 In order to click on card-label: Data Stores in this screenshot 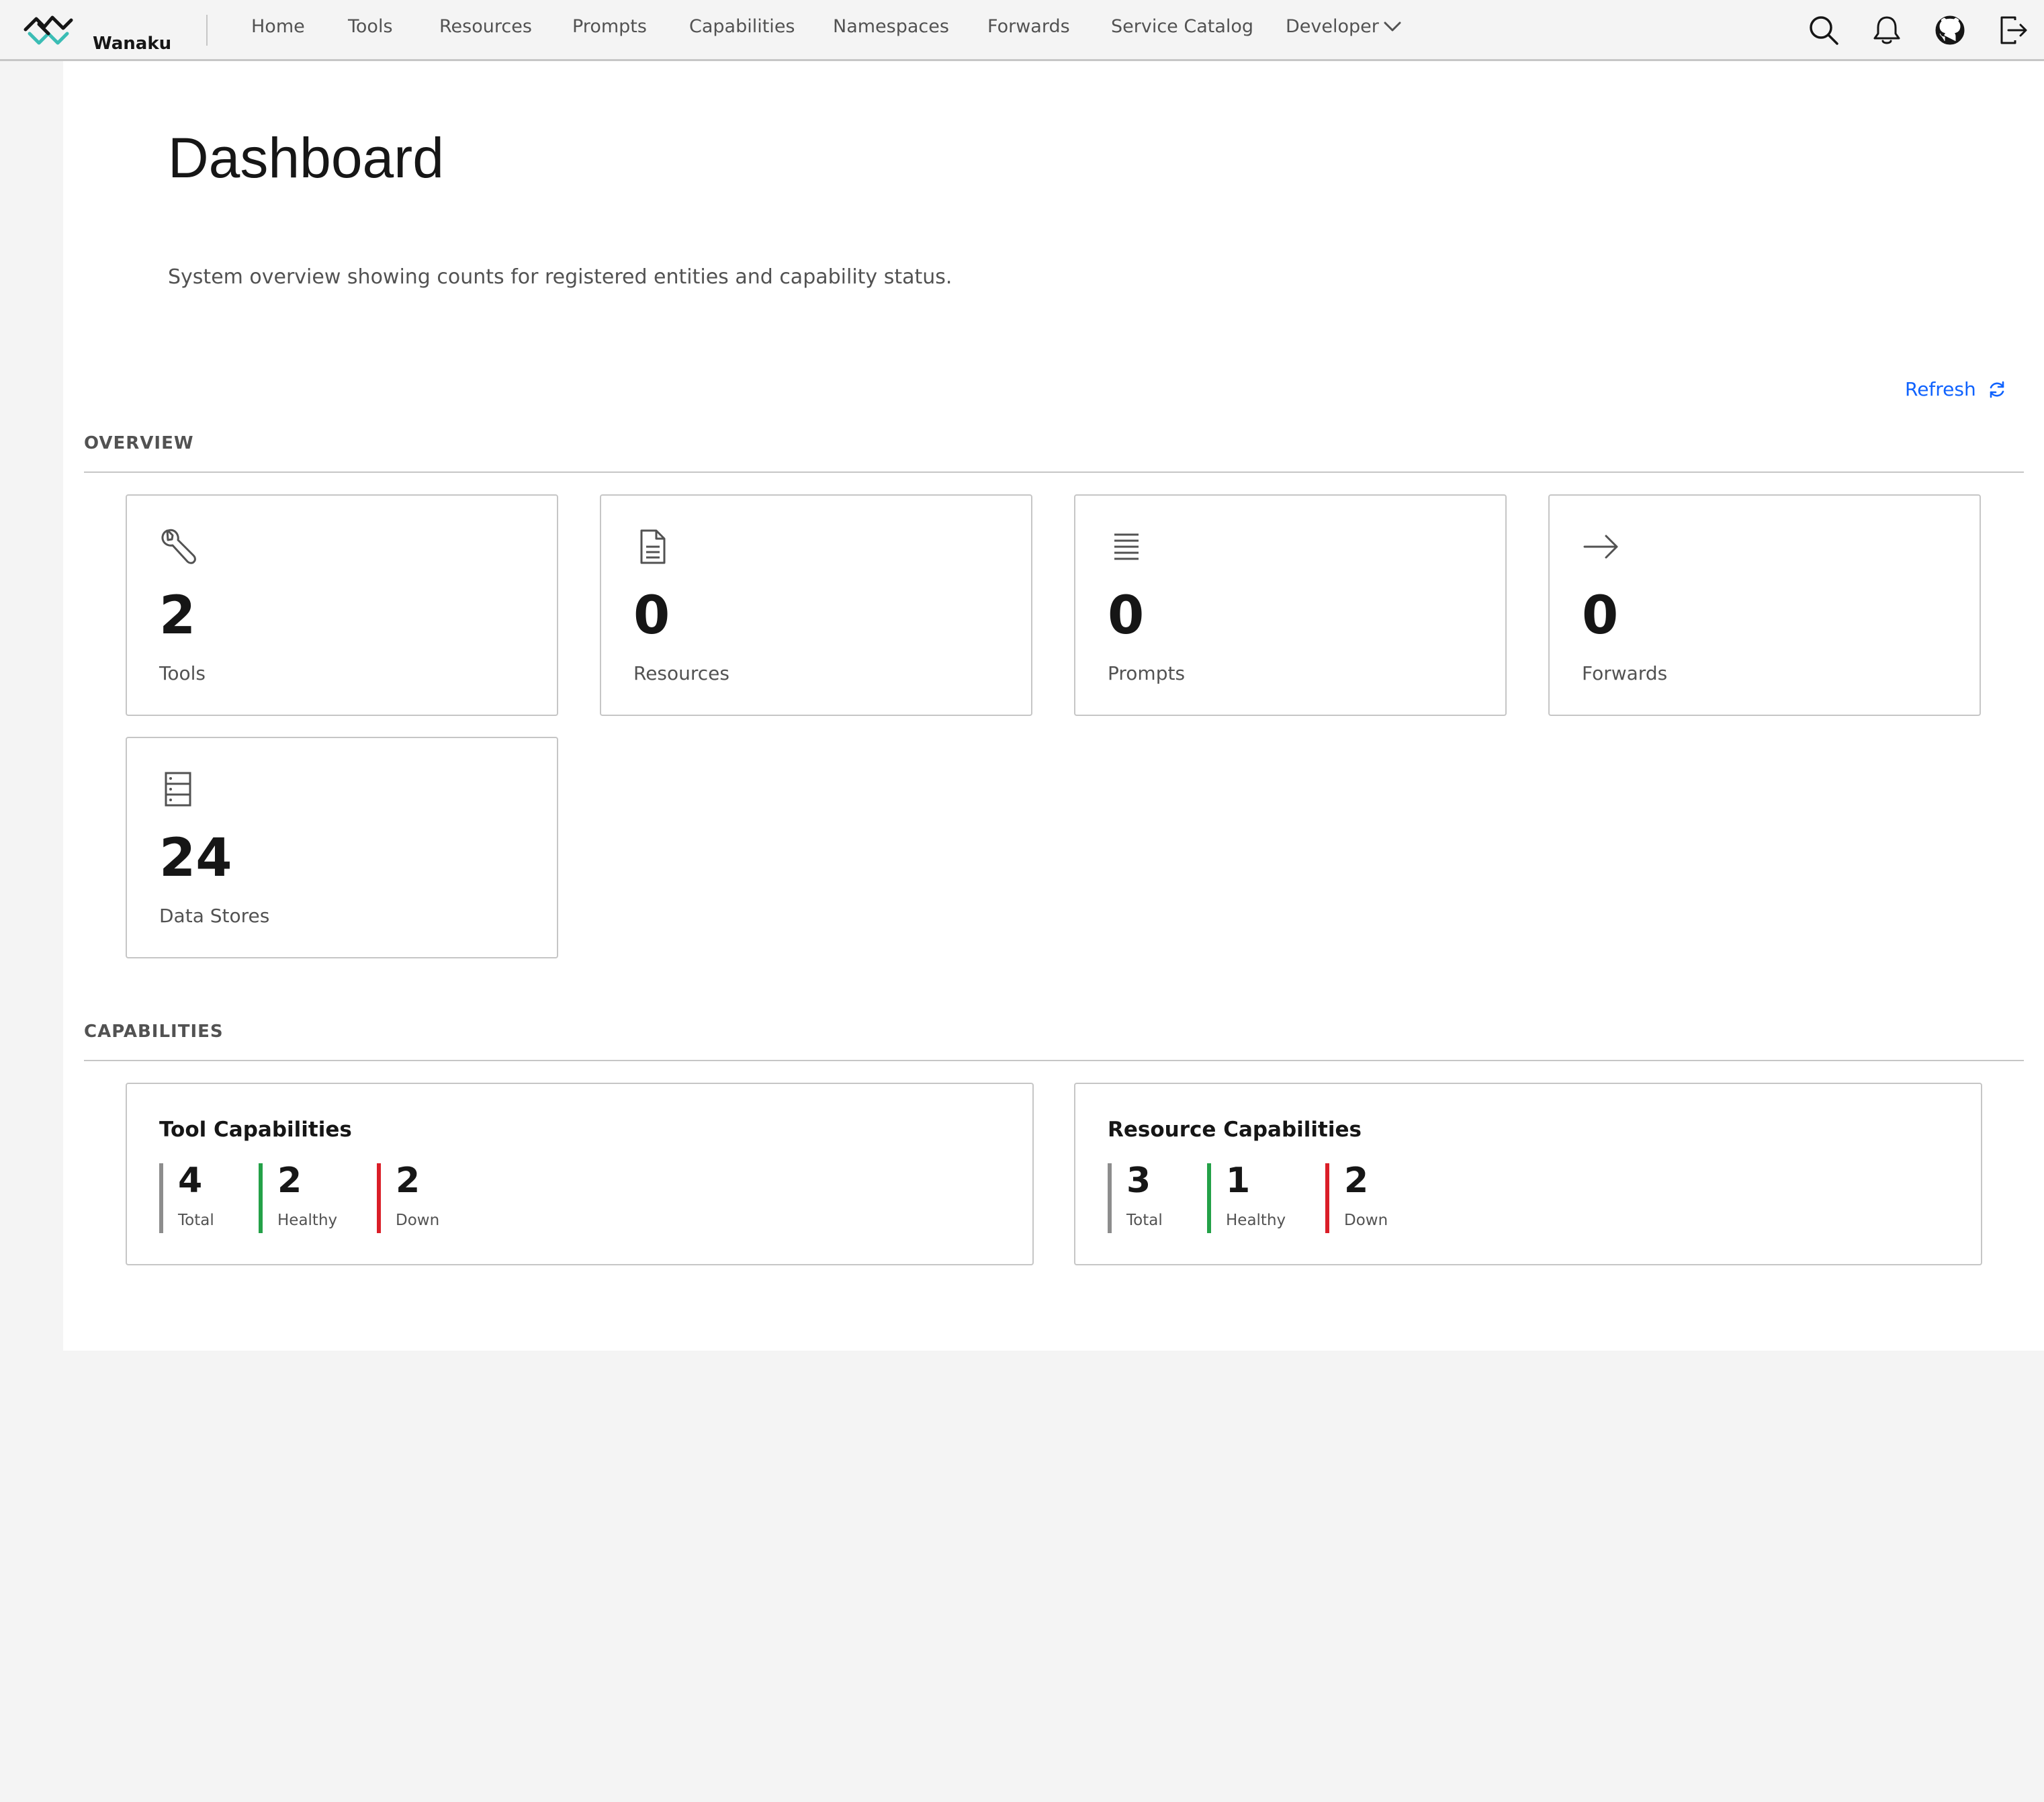, I will do `click(214, 916)`.